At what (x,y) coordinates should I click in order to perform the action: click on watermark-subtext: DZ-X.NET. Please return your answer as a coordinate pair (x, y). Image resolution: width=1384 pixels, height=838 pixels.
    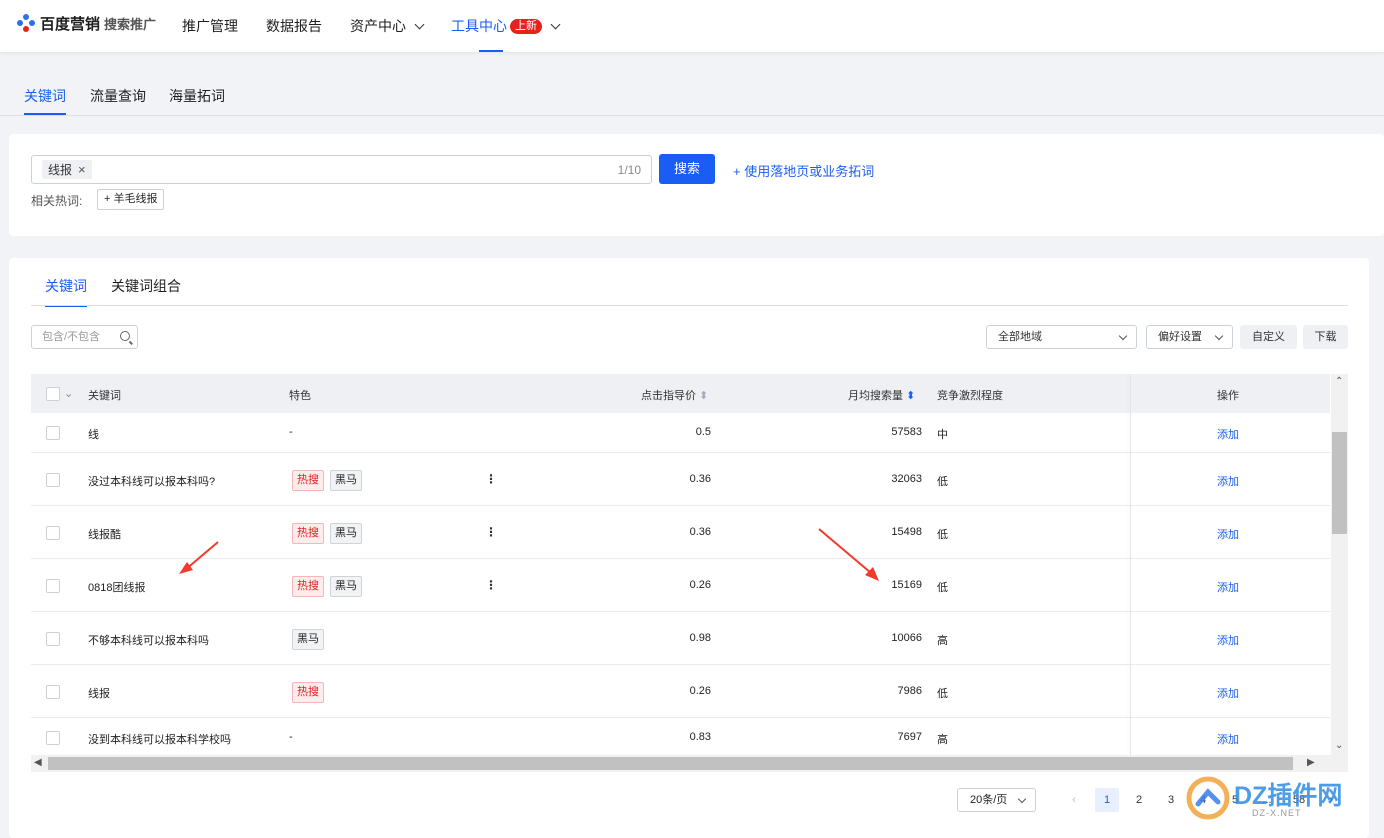
    Looking at the image, I should click on (1277, 813).